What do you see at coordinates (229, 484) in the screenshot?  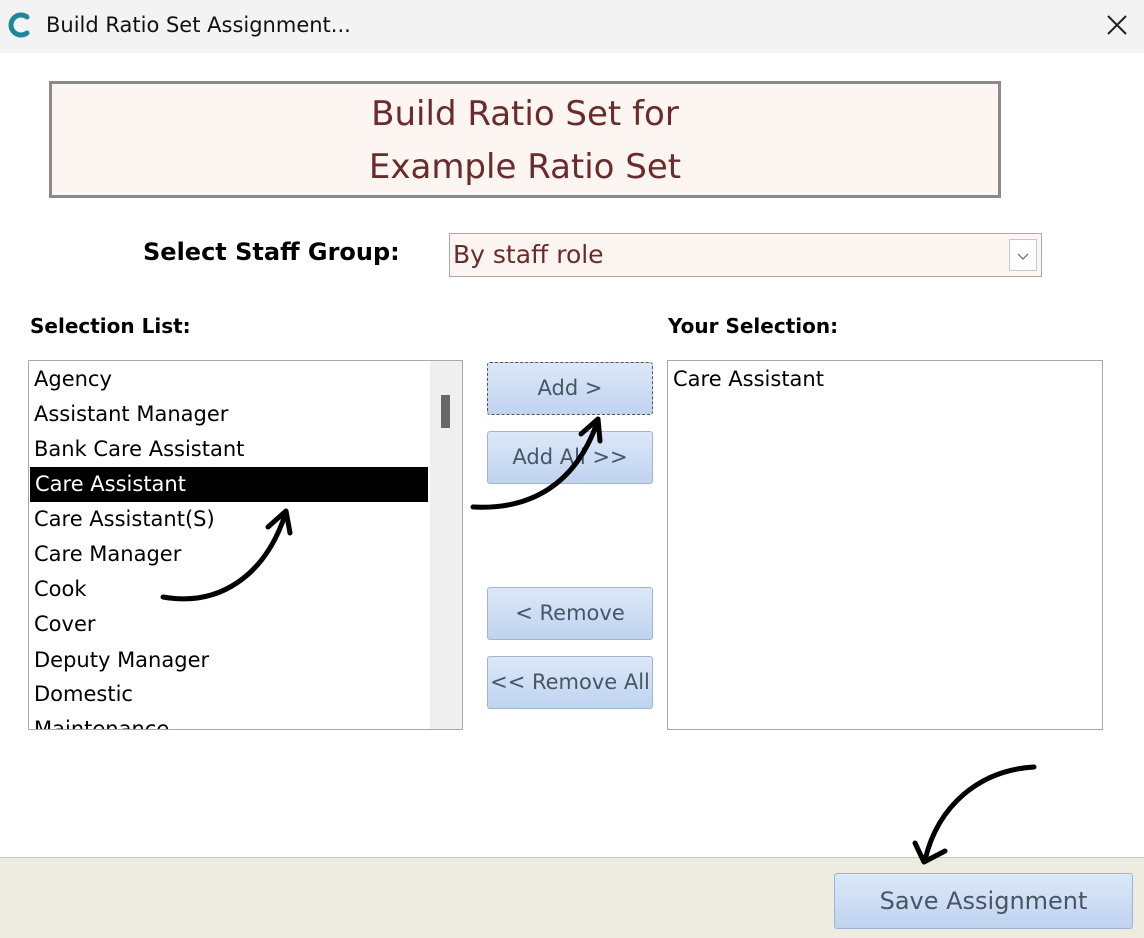 I see `list-item-selected: Care Assistant` at bounding box center [229, 484].